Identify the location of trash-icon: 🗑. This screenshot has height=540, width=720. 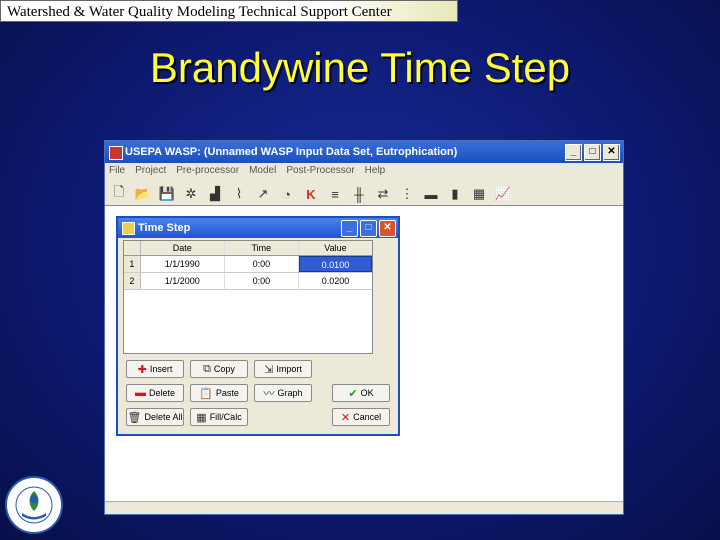
(134, 417).